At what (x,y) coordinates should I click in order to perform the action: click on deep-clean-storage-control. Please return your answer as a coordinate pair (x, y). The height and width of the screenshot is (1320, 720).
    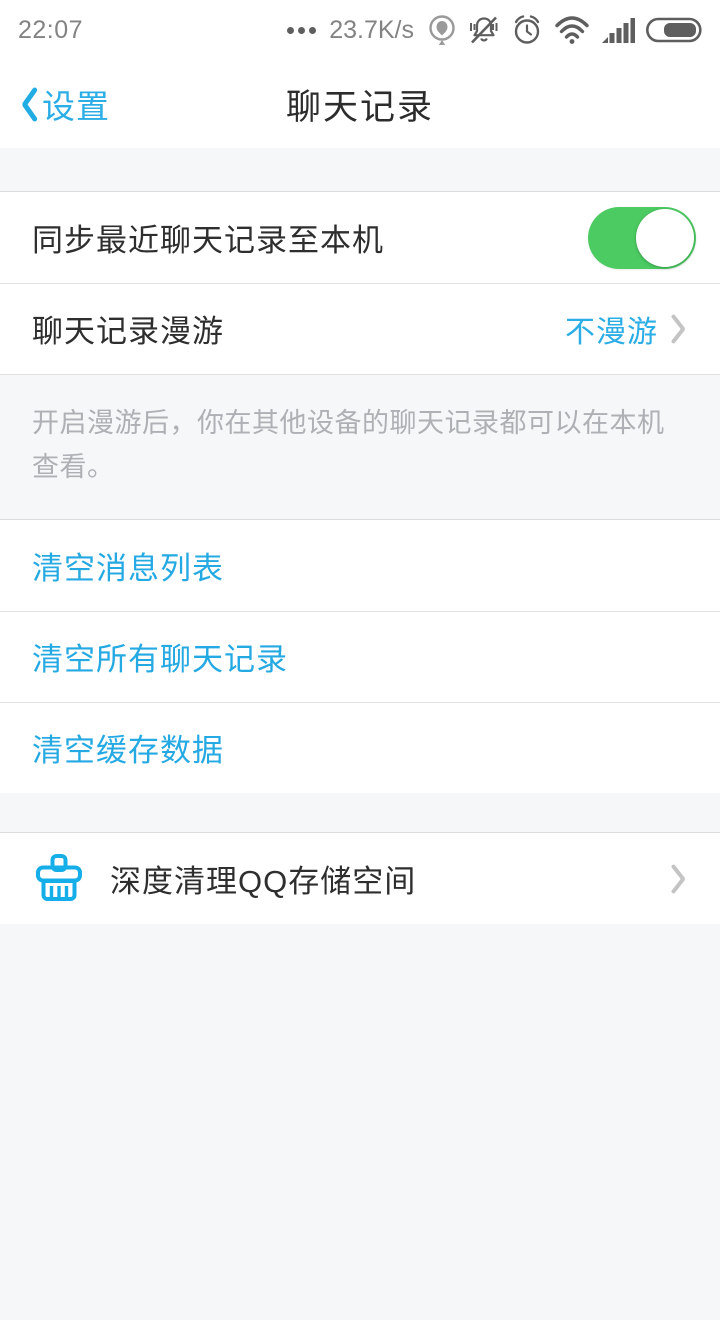
    Looking at the image, I should click on (686, 879).